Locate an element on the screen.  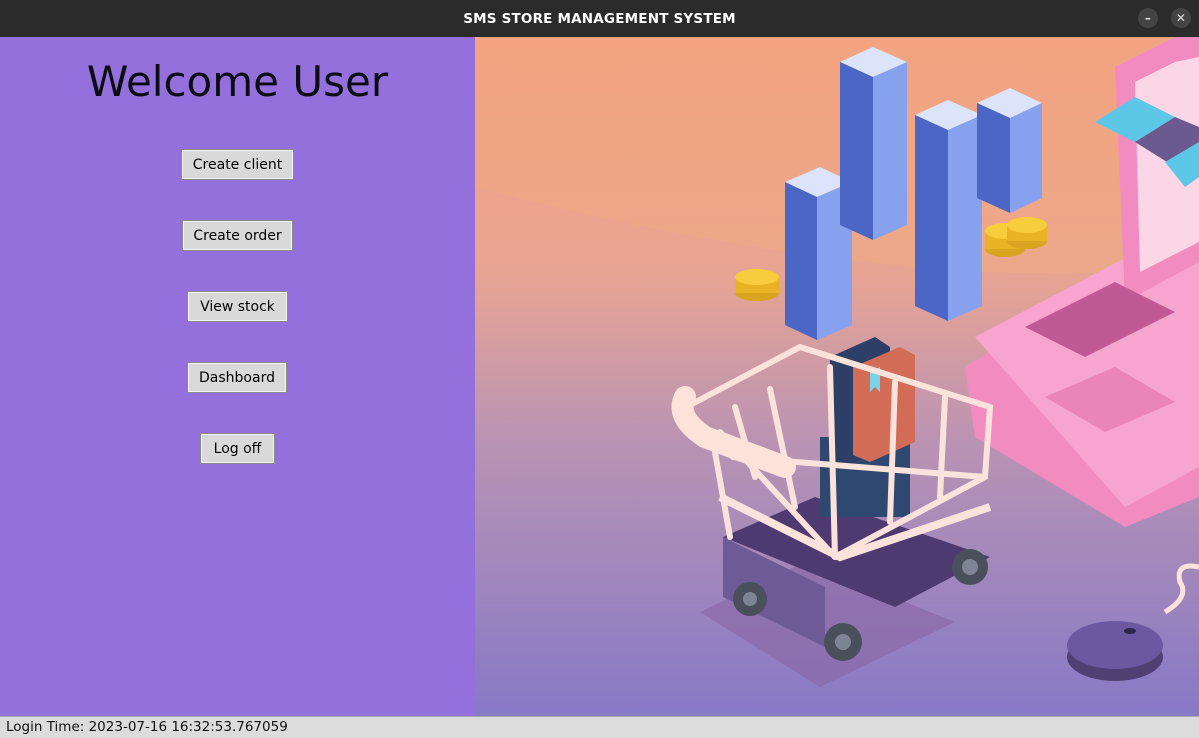
create-client-button: Create client is located at coordinates (237, 164).